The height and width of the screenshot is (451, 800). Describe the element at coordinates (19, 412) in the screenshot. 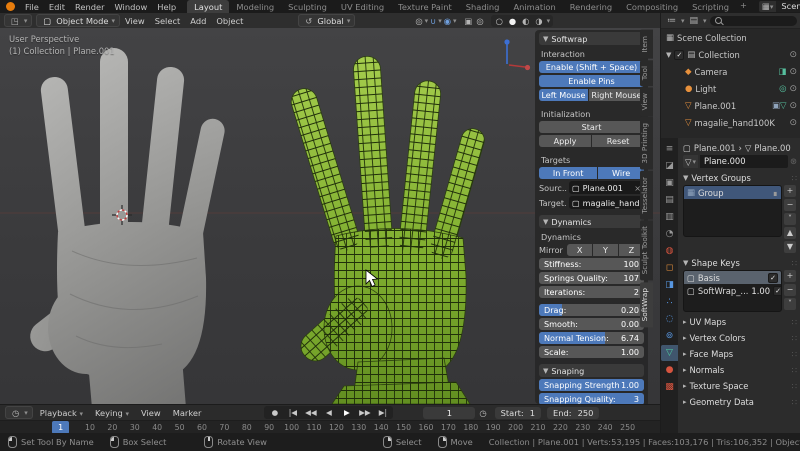

I see `timeline-editor-dropdown: ◷ ▾` at that location.